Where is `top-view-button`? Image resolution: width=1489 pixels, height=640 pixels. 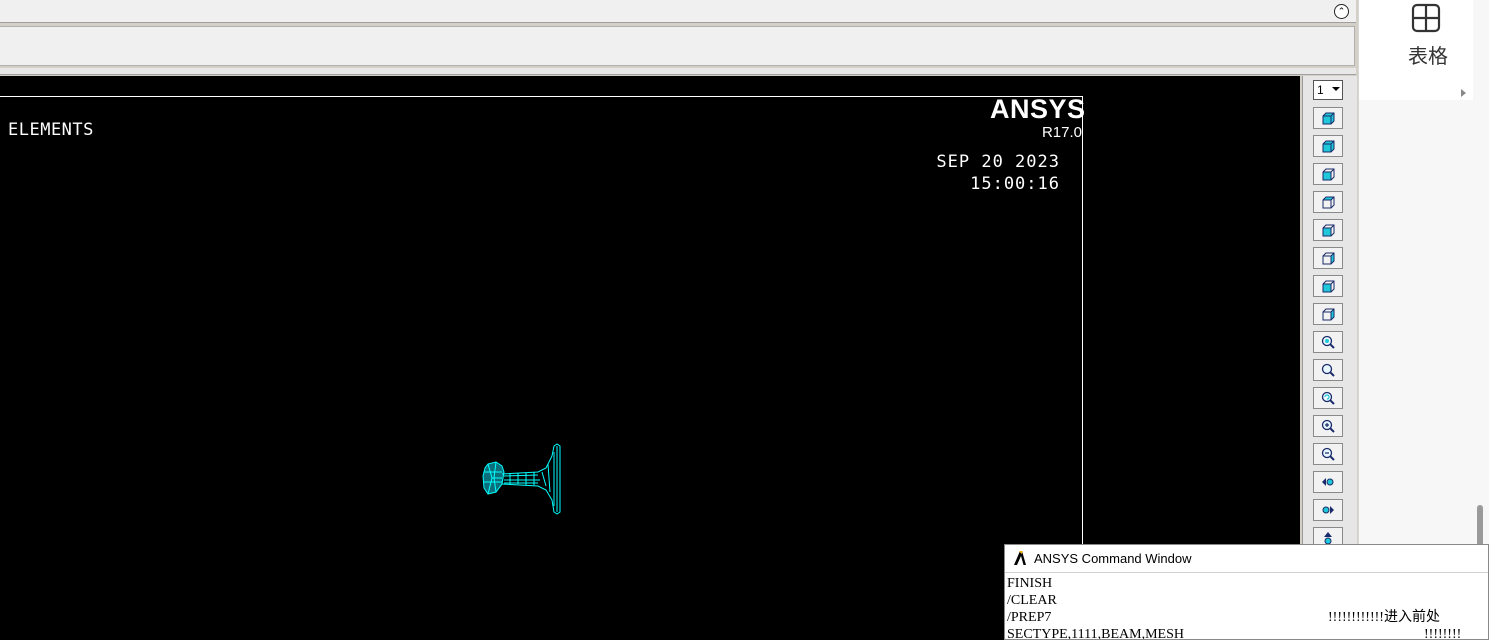
top-view-button is located at coordinates (1328, 202).